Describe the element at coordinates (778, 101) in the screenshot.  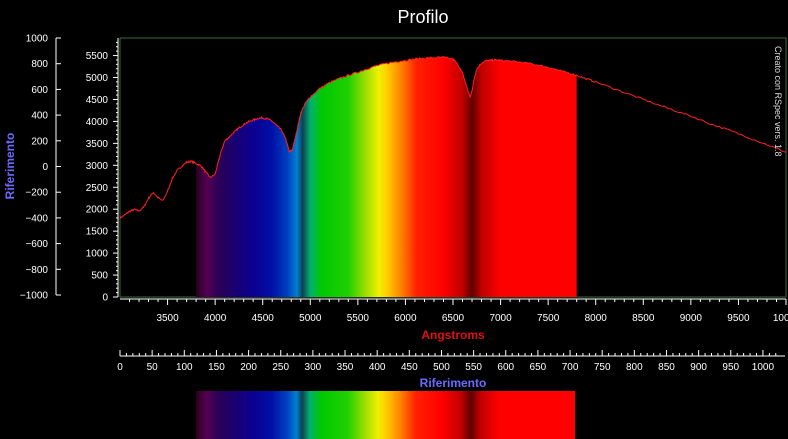
I see `watermark: Creato con RSpec vers. 1.8` at that location.